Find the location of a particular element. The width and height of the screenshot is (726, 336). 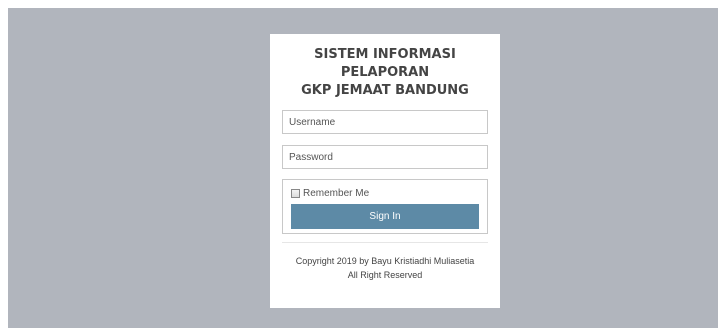

app-title-line-2: PELAPORAN is located at coordinates (385, 72).